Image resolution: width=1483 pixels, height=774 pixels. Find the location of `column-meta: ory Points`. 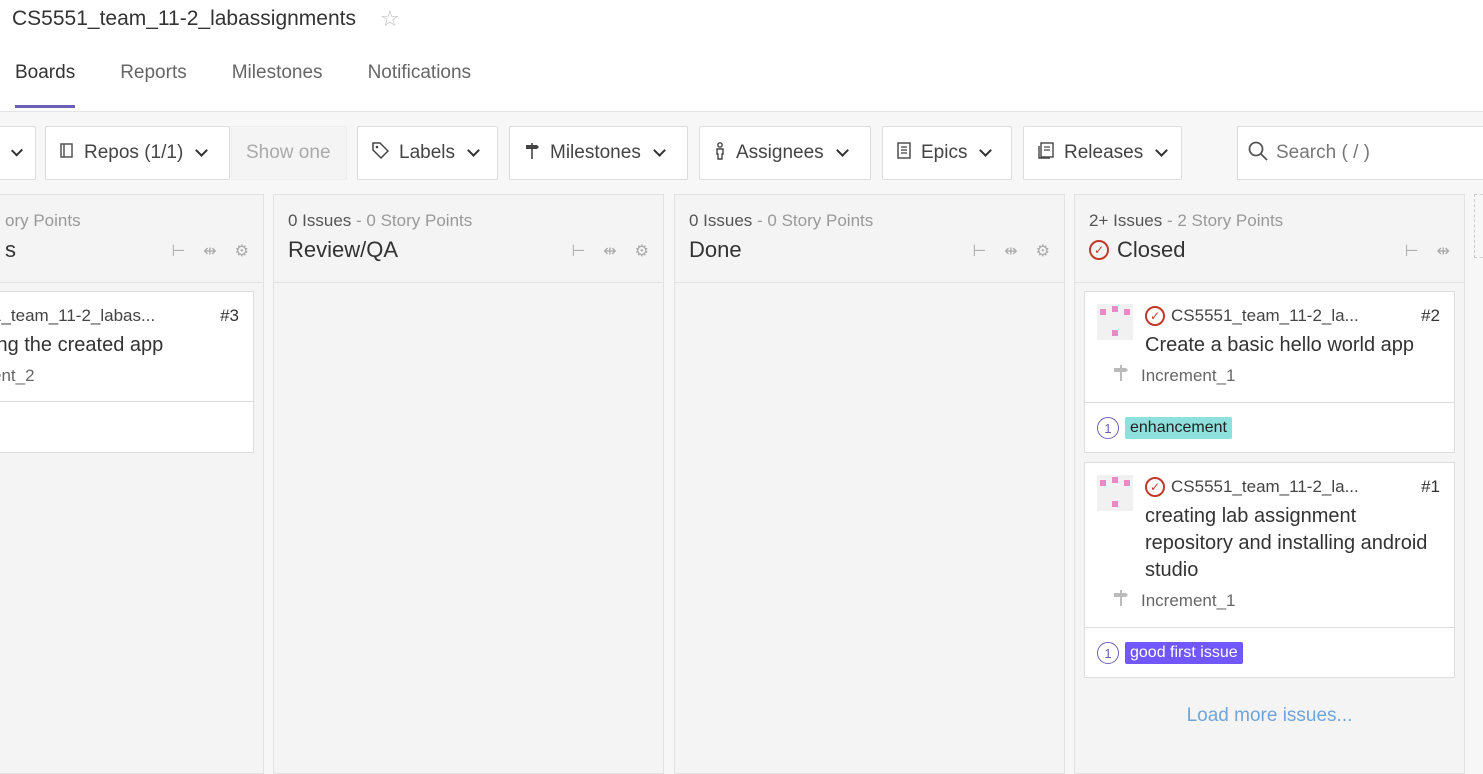

column-meta: ory Points is located at coordinates (43, 220).